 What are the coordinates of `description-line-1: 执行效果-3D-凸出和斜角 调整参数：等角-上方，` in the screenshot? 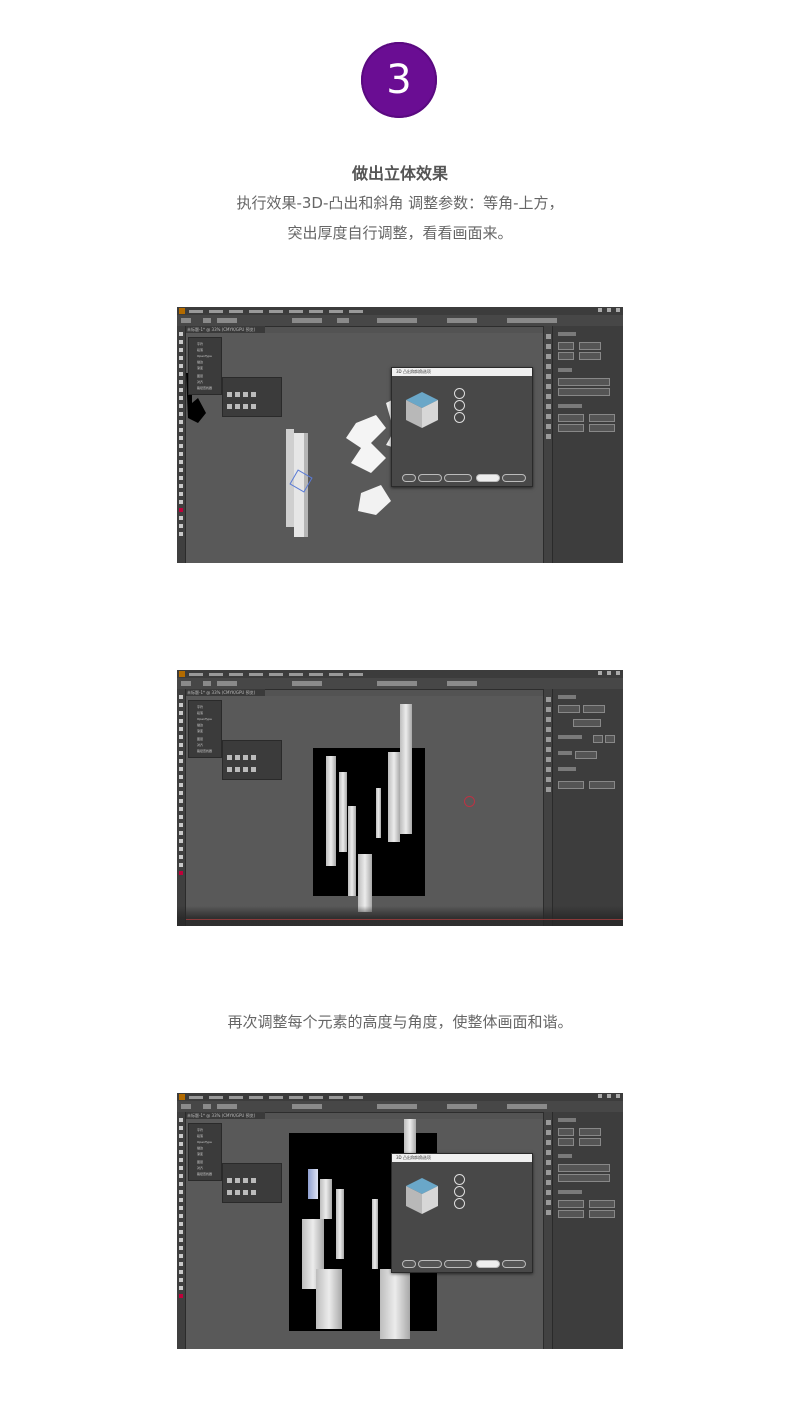 It's located at (400, 203).